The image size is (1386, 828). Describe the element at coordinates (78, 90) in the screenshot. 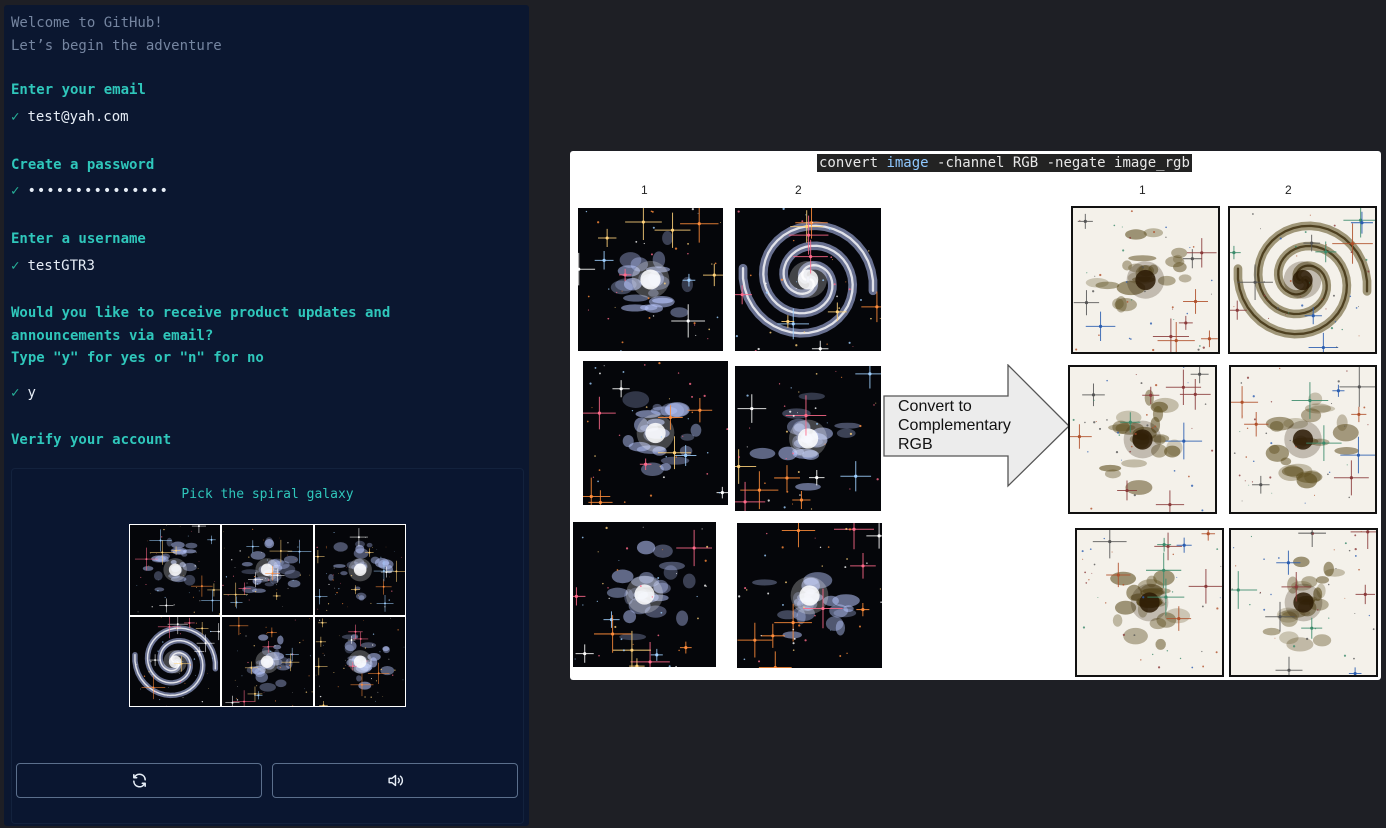

I see `email-prompt: Enter your email` at that location.